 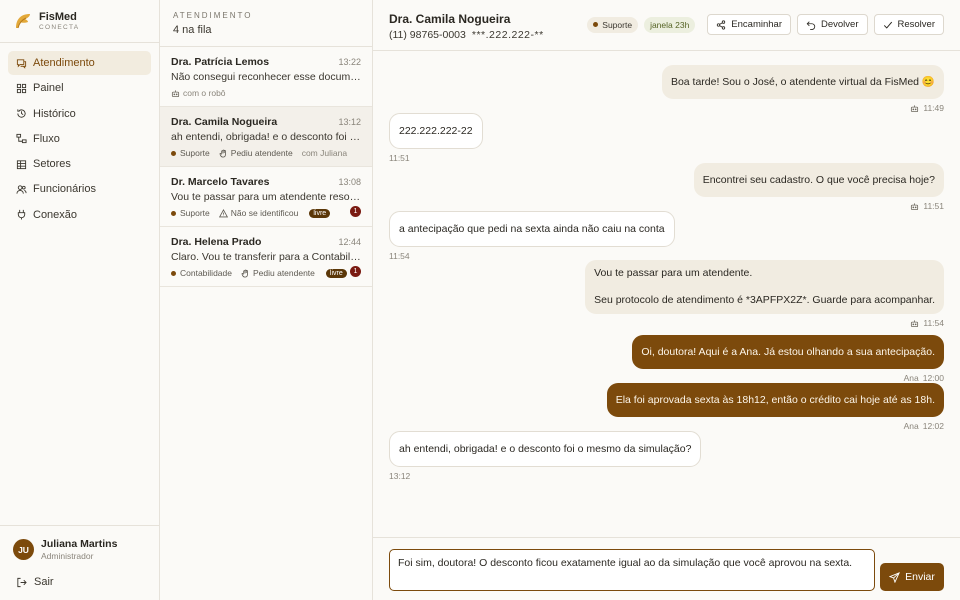 What do you see at coordinates (721, 24) in the screenshot?
I see `share-icon` at bounding box center [721, 24].